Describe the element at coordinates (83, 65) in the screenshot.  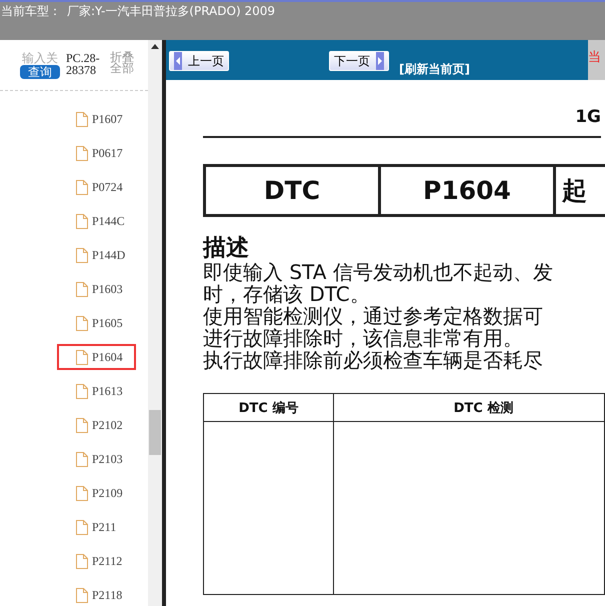
I see `manual-code: PC.28-28378` at that location.